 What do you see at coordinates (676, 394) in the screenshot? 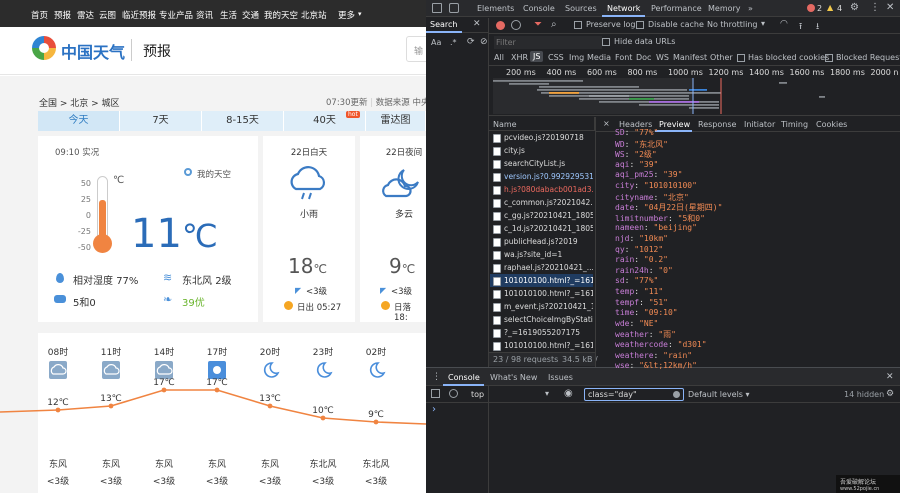
I see `clear-filter-icon` at bounding box center [676, 394].